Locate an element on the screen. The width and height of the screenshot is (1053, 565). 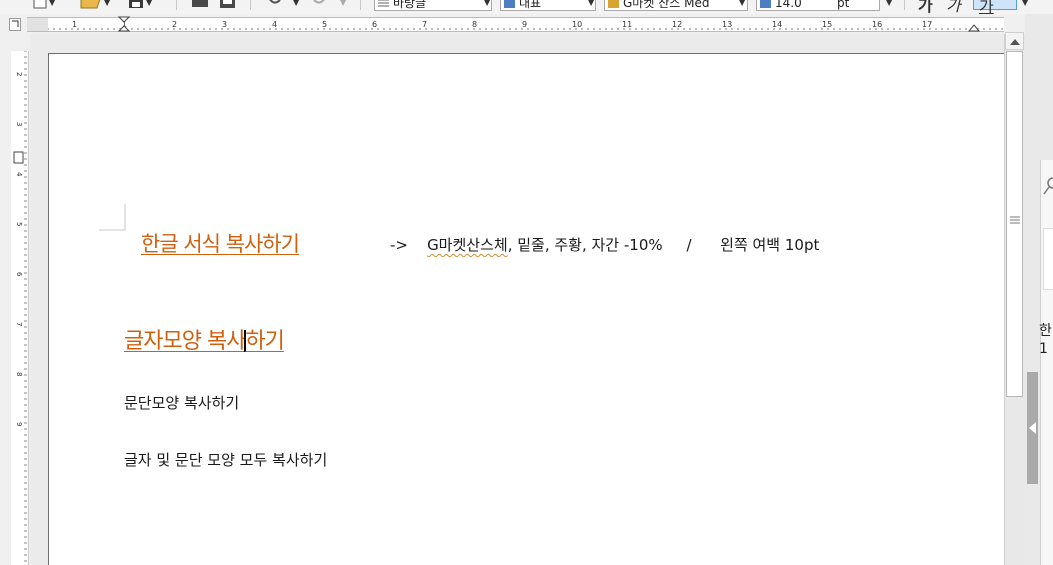
font-size-unit: pt is located at coordinates (843, 5).